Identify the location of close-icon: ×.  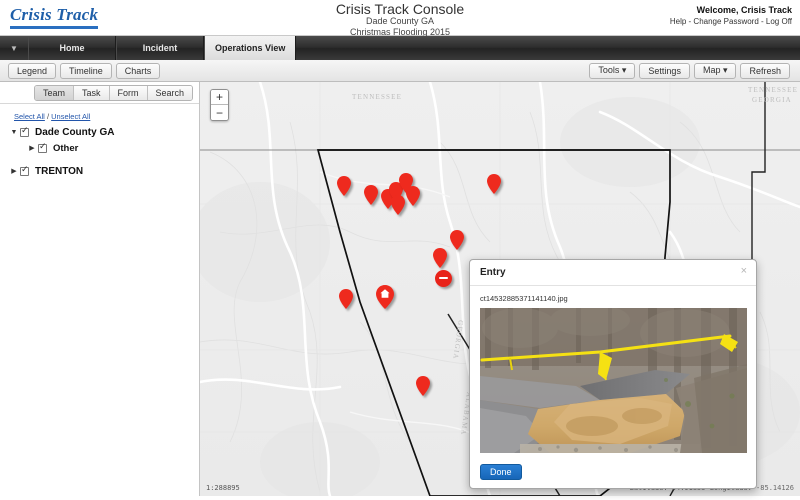
(744, 271).